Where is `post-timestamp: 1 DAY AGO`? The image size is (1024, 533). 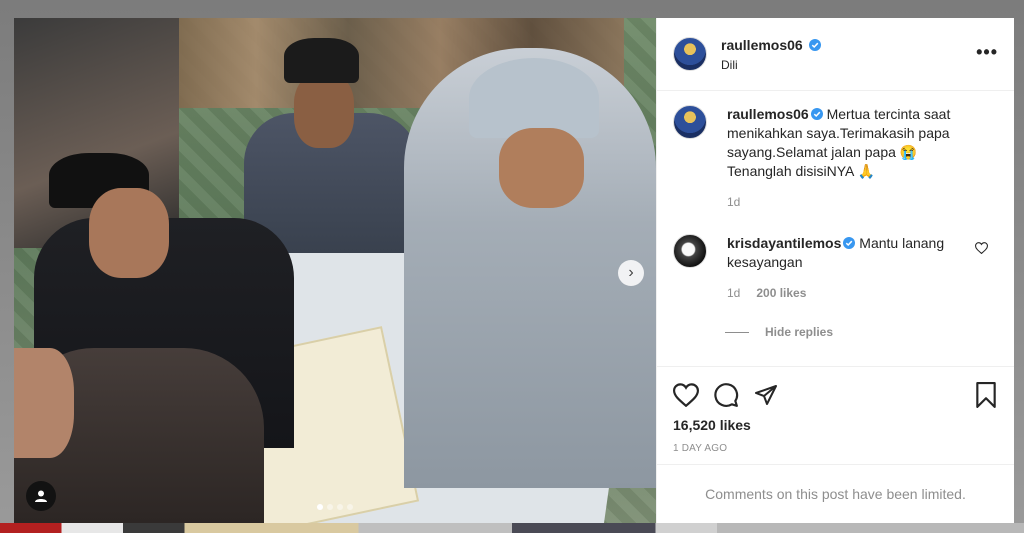
post-timestamp: 1 DAY AGO is located at coordinates (835, 448).